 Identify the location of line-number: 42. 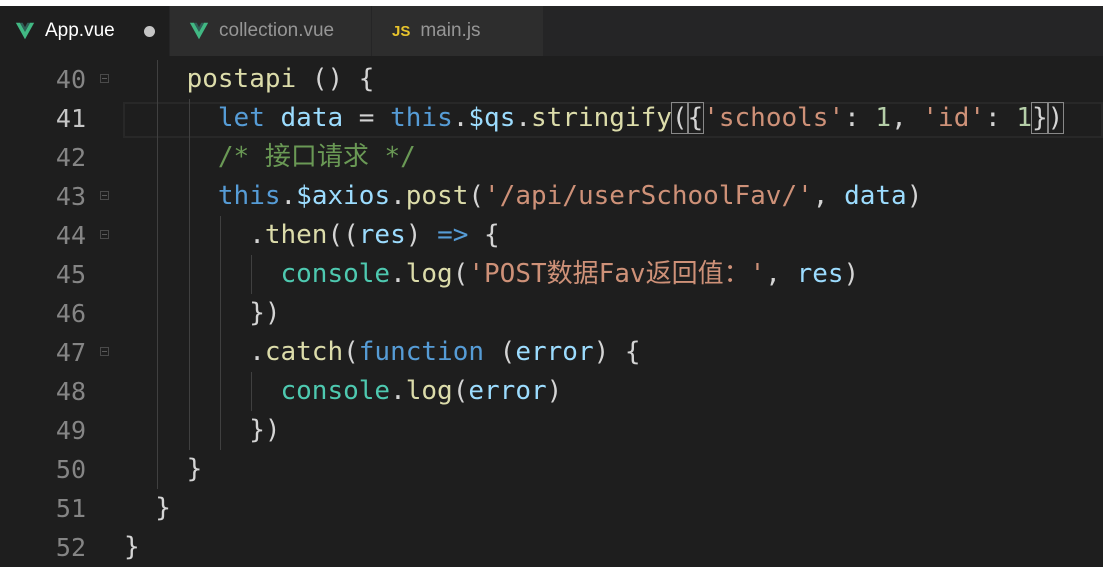
(70, 157).